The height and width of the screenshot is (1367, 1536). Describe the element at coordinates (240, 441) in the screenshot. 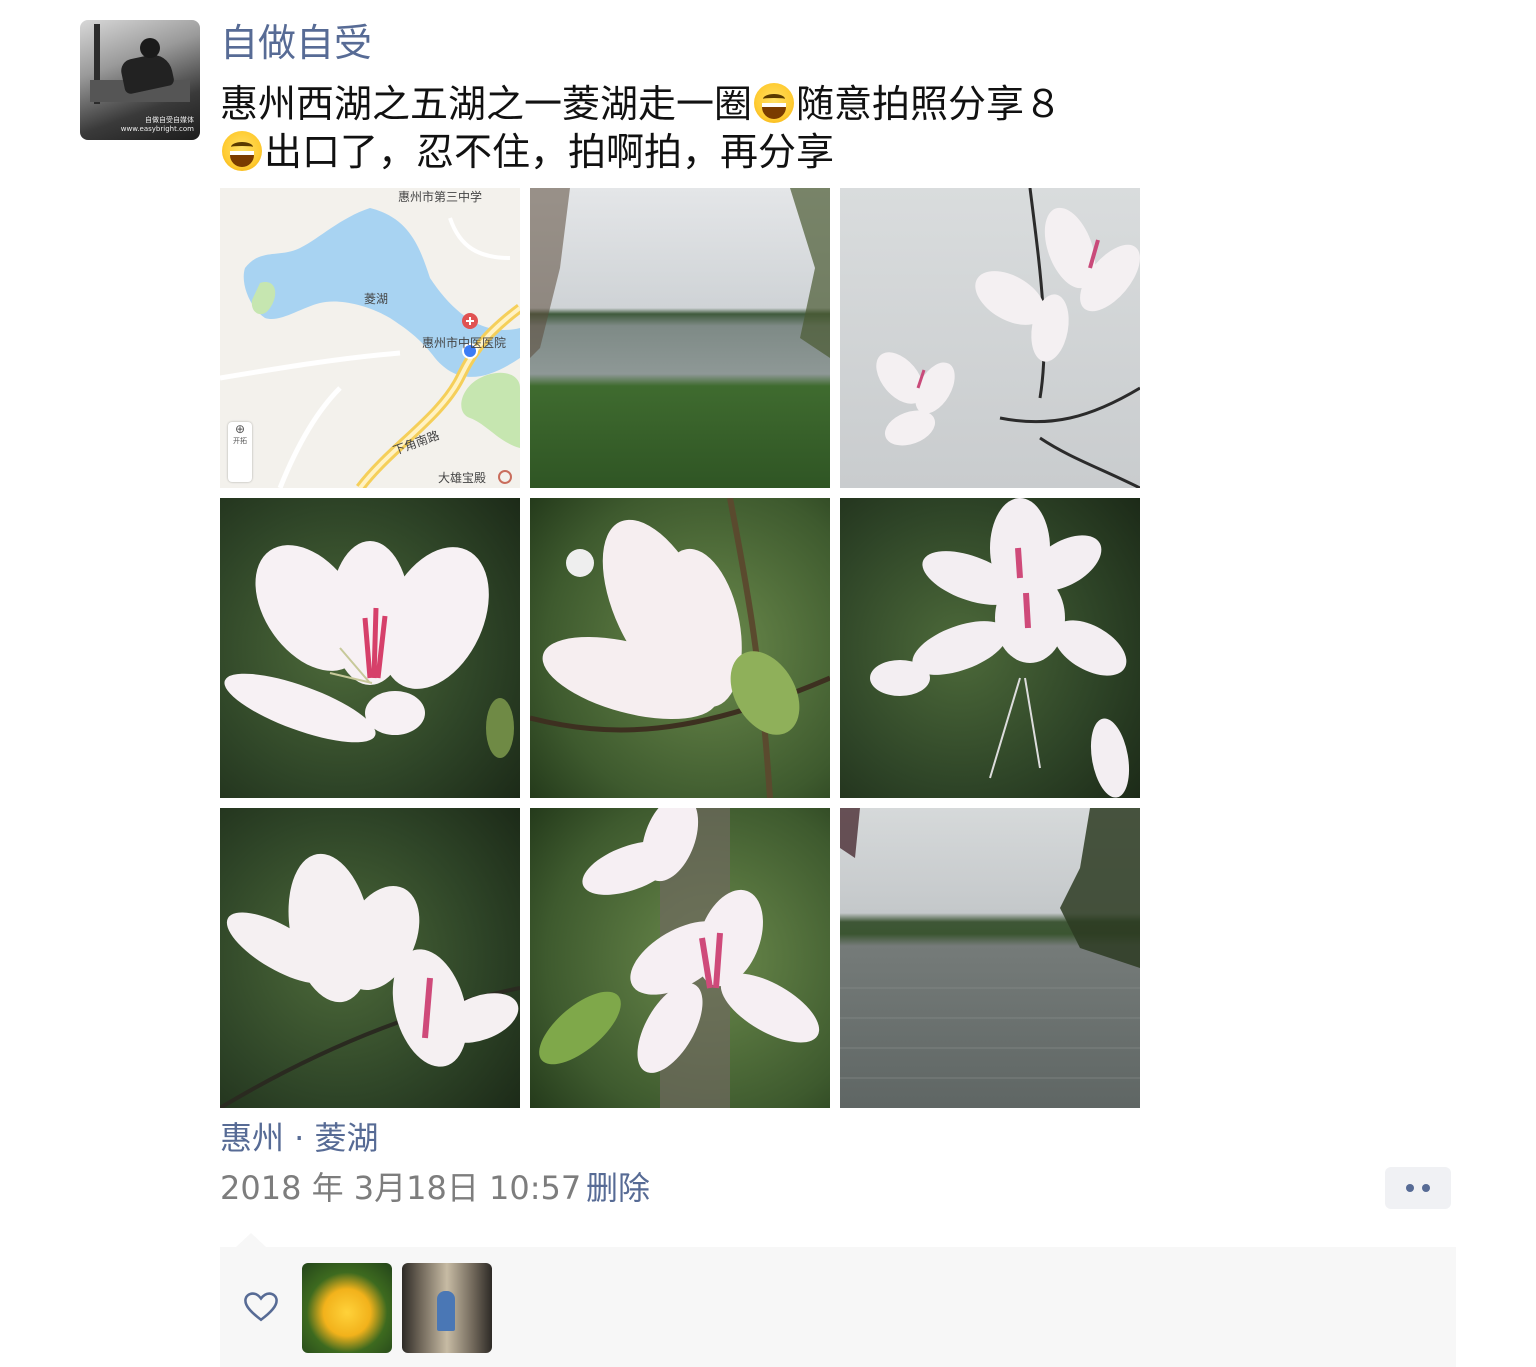

I see `map-zoom-label: 开拓` at that location.